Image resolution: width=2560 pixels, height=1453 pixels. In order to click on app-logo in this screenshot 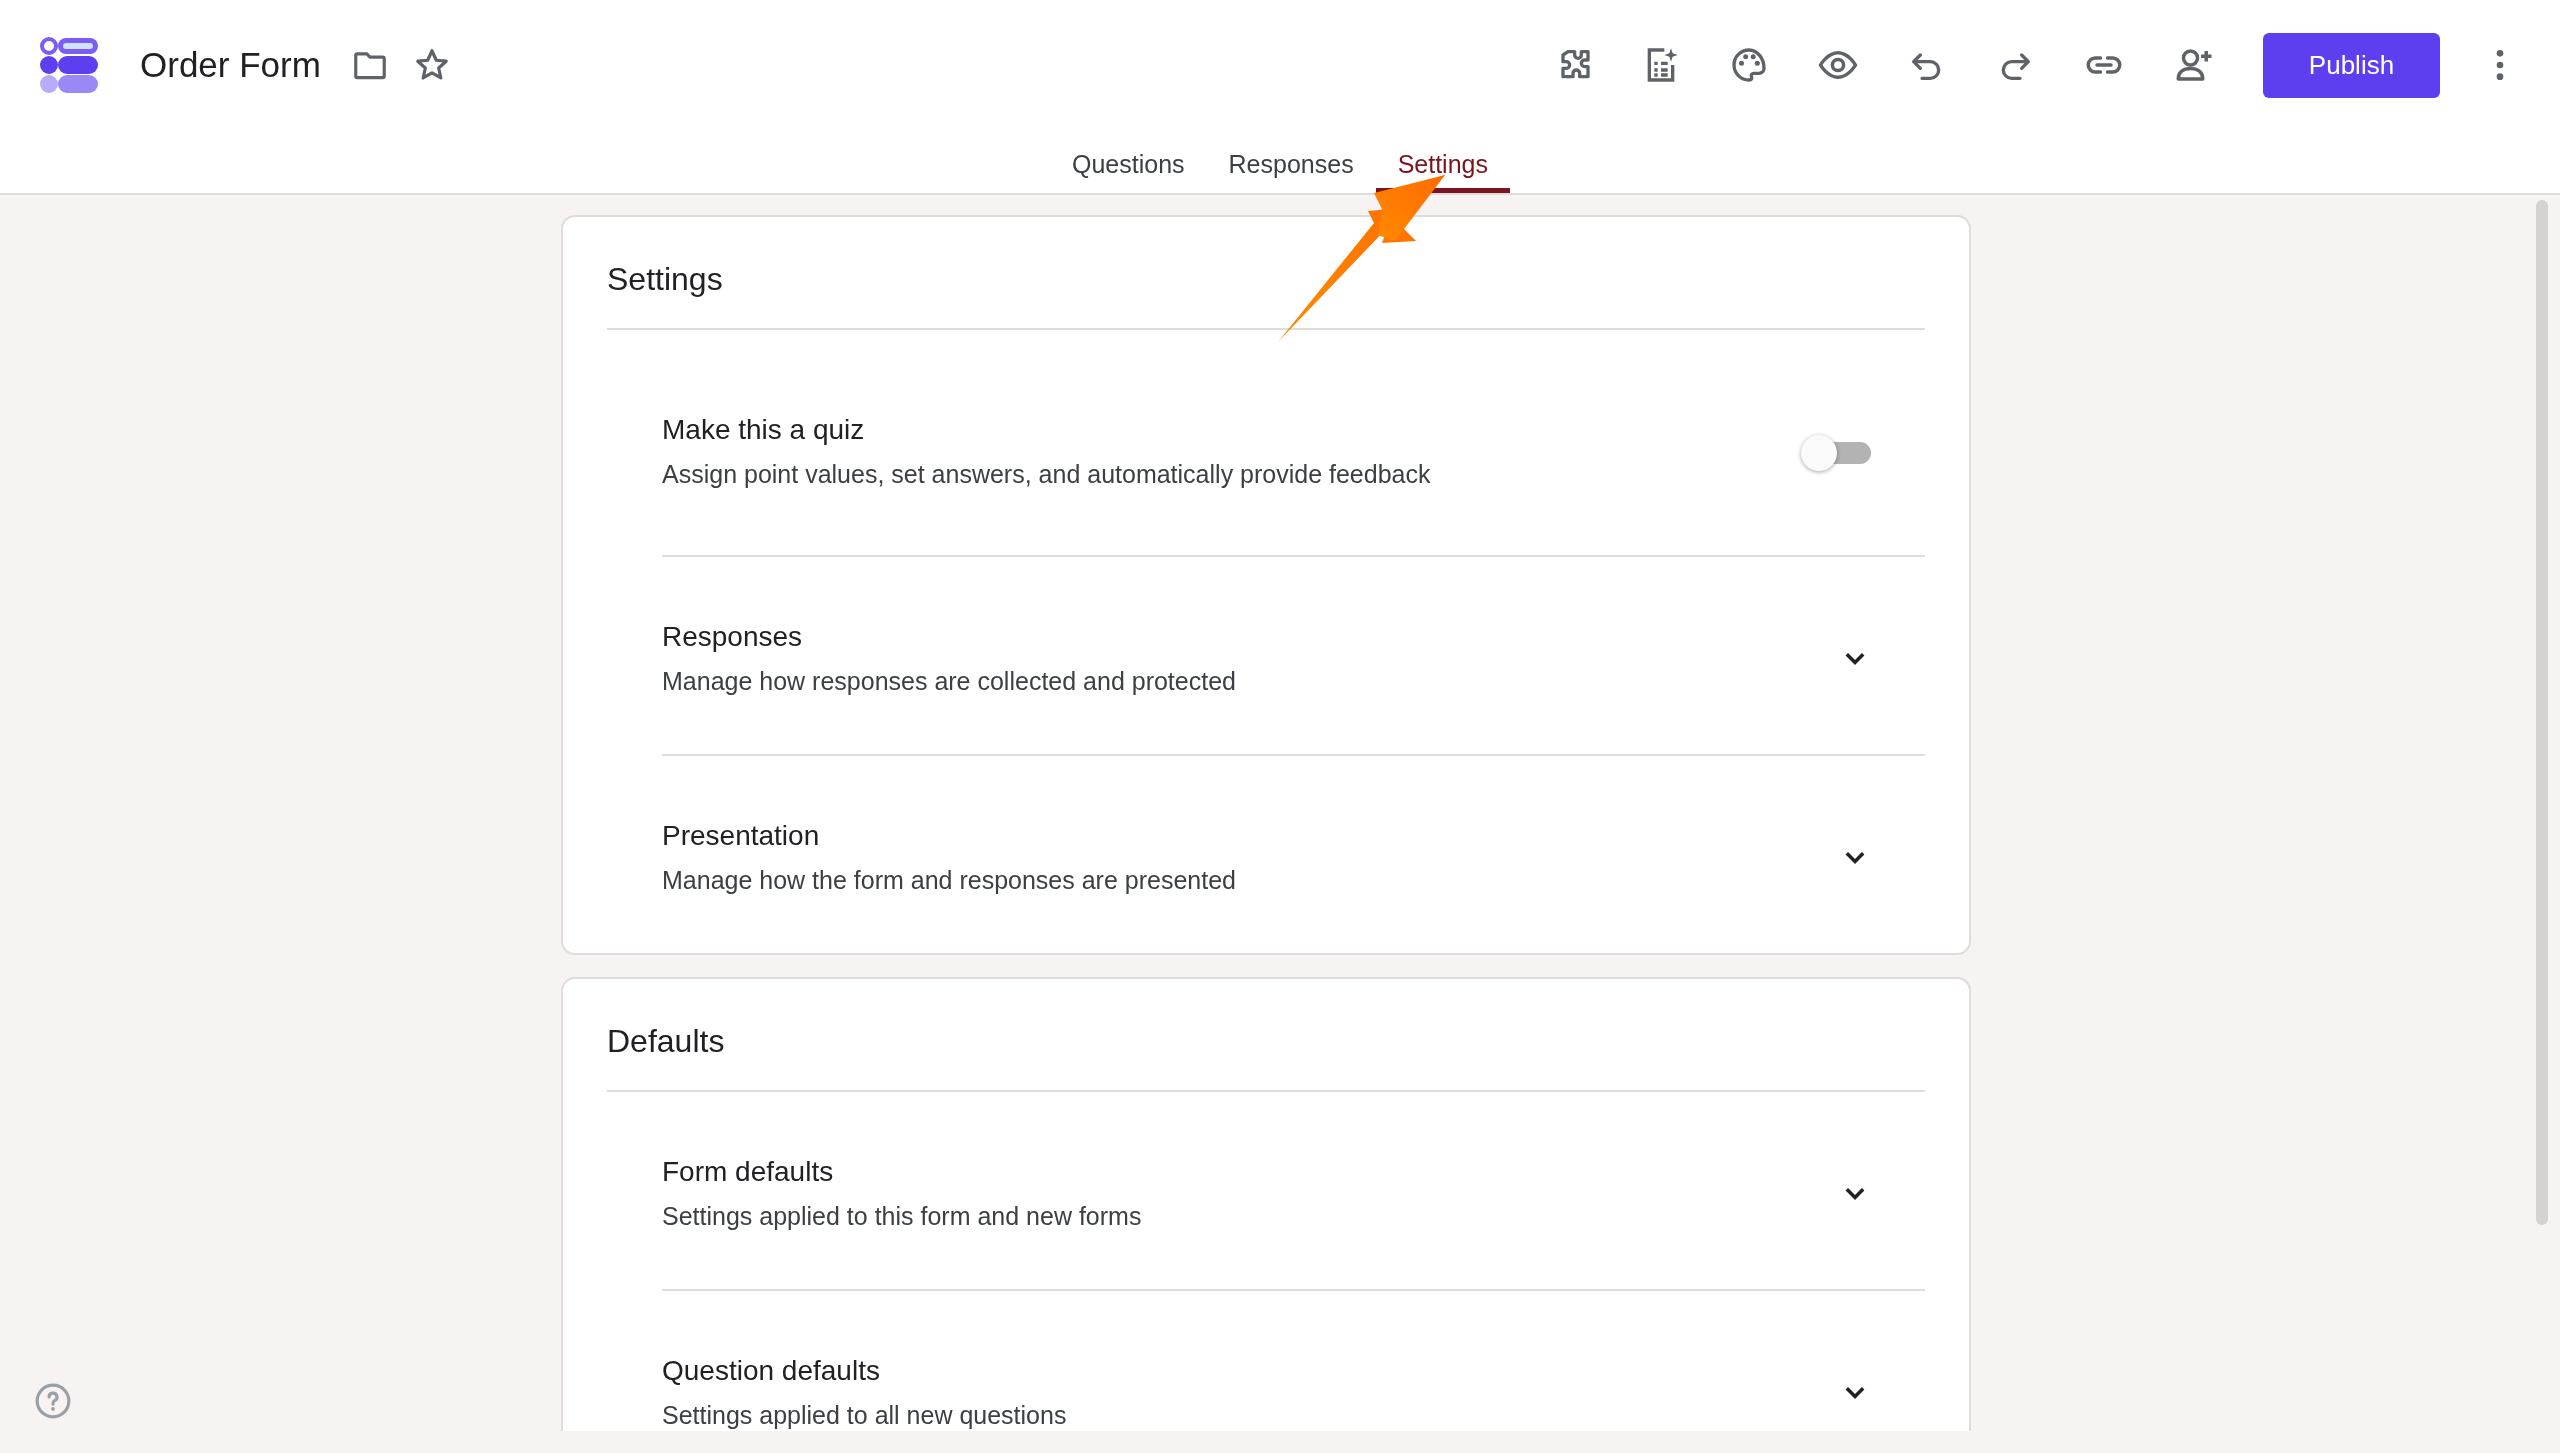, I will do `click(70, 65)`.